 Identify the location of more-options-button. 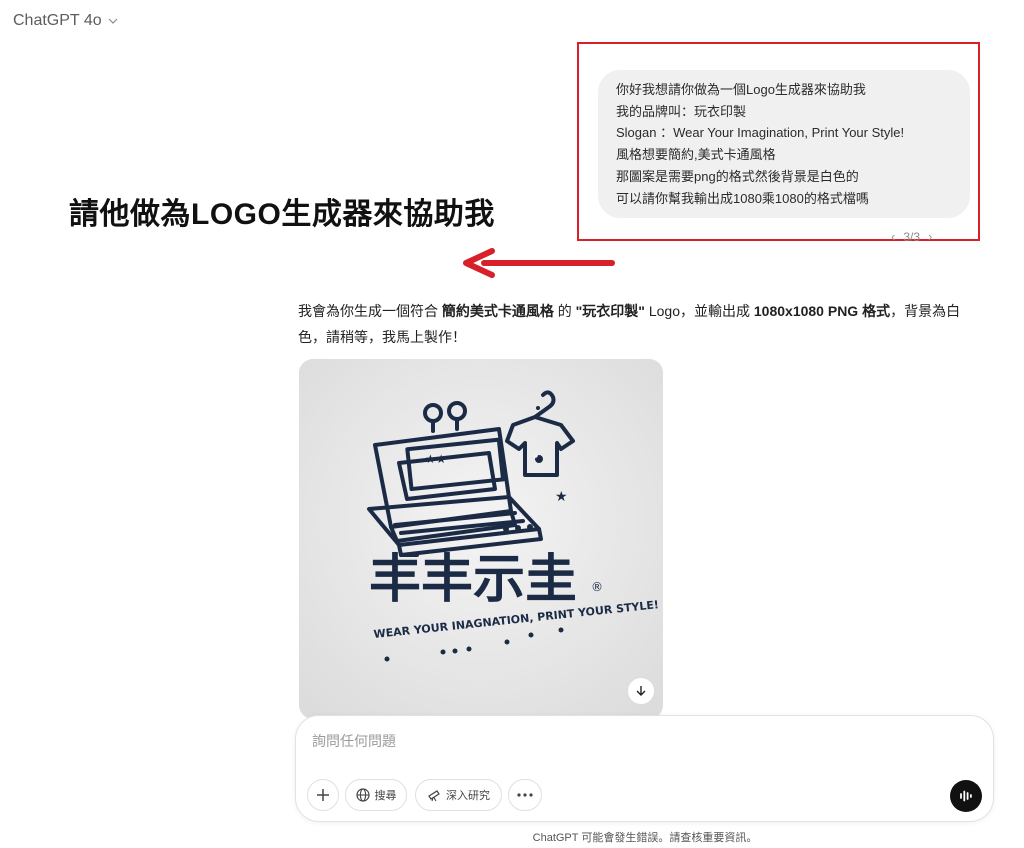
(525, 795).